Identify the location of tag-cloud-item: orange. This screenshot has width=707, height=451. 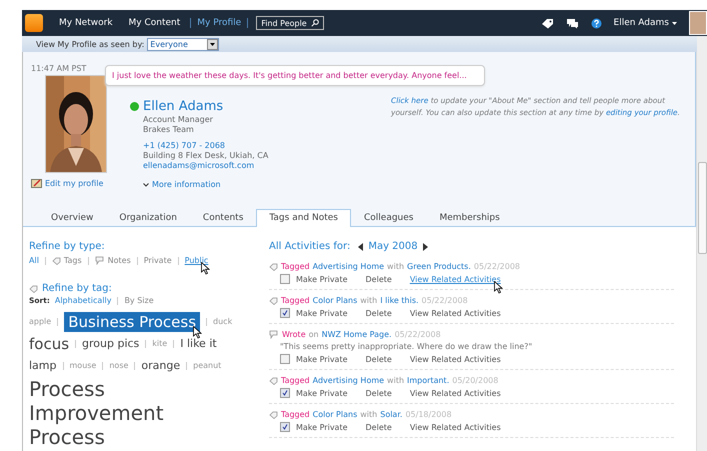
(160, 366).